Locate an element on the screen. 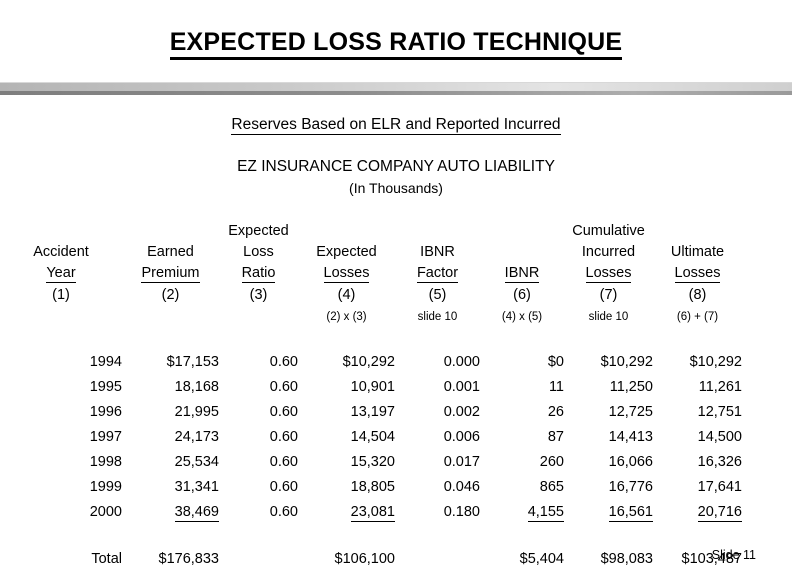 This screenshot has width=792, height=576. header-4-line3: Losses is located at coordinates (346, 271).